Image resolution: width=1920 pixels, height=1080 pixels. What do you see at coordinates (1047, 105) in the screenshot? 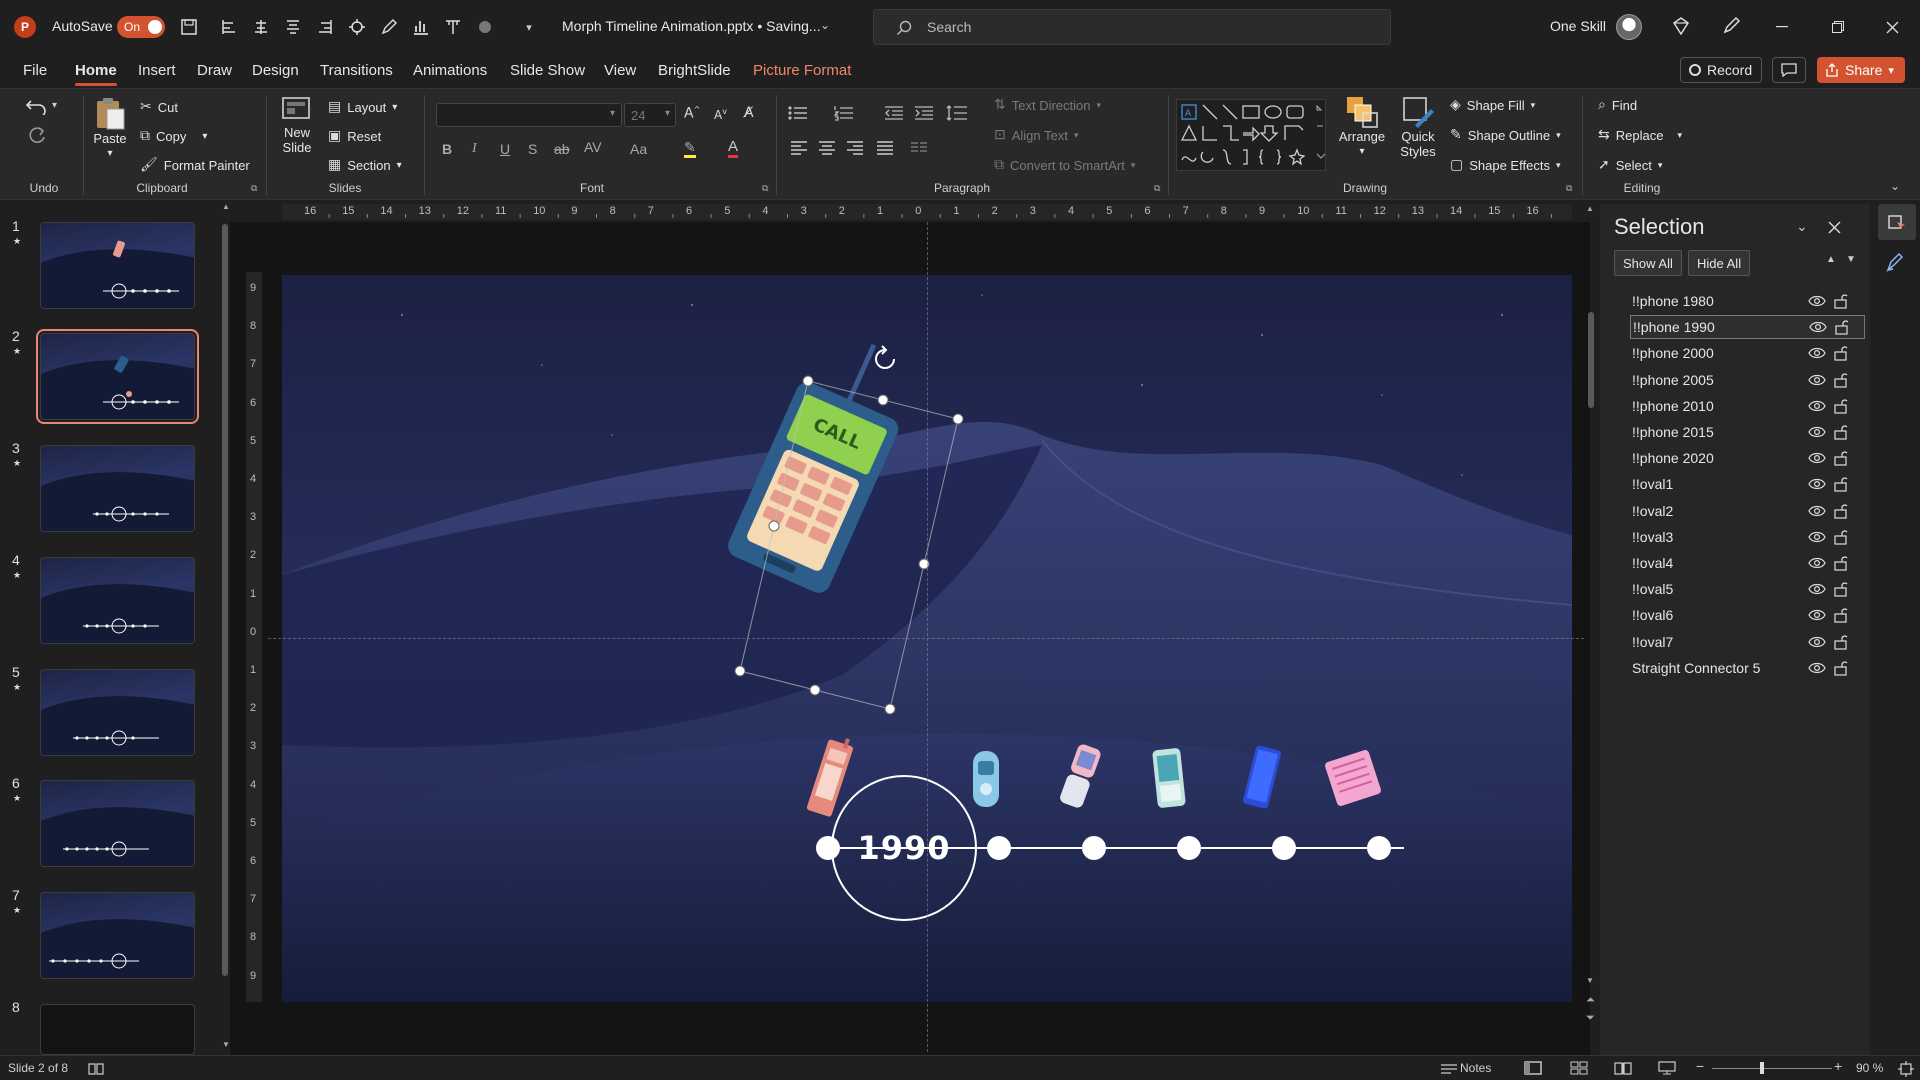
I see `text-direction-button: ⇅ Text Direction ▾` at bounding box center [1047, 105].